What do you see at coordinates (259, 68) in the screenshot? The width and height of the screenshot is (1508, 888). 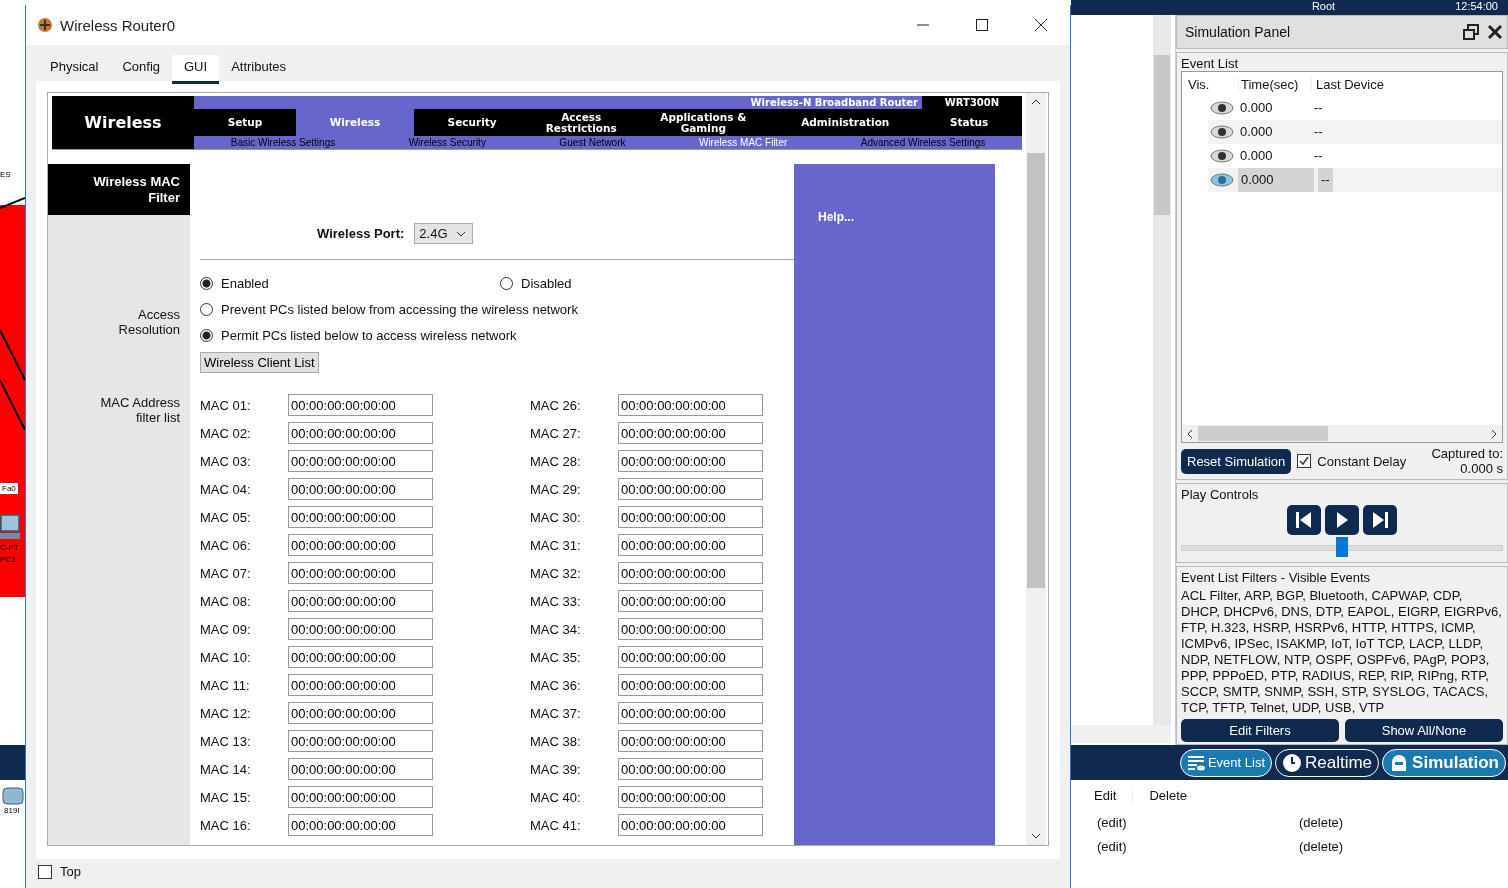 I see `tab: Attributes` at bounding box center [259, 68].